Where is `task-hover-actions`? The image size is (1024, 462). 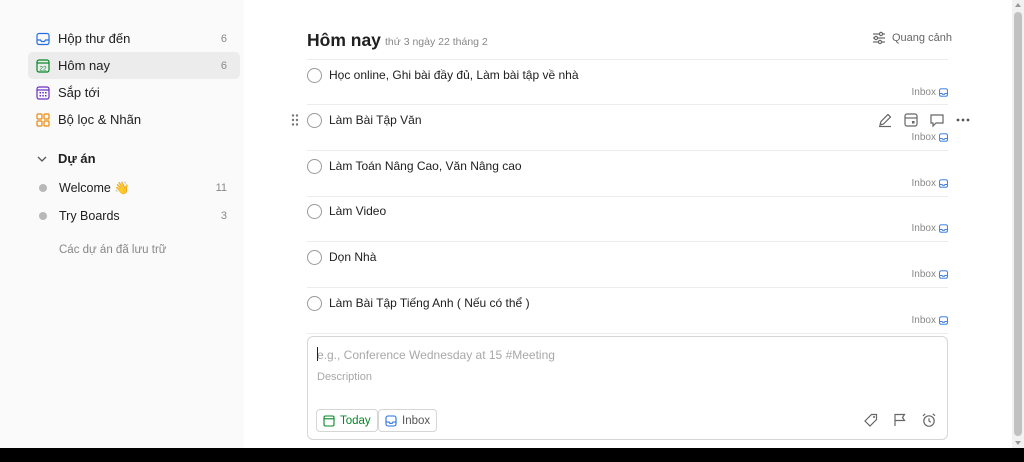 task-hover-actions is located at coordinates (929, 120).